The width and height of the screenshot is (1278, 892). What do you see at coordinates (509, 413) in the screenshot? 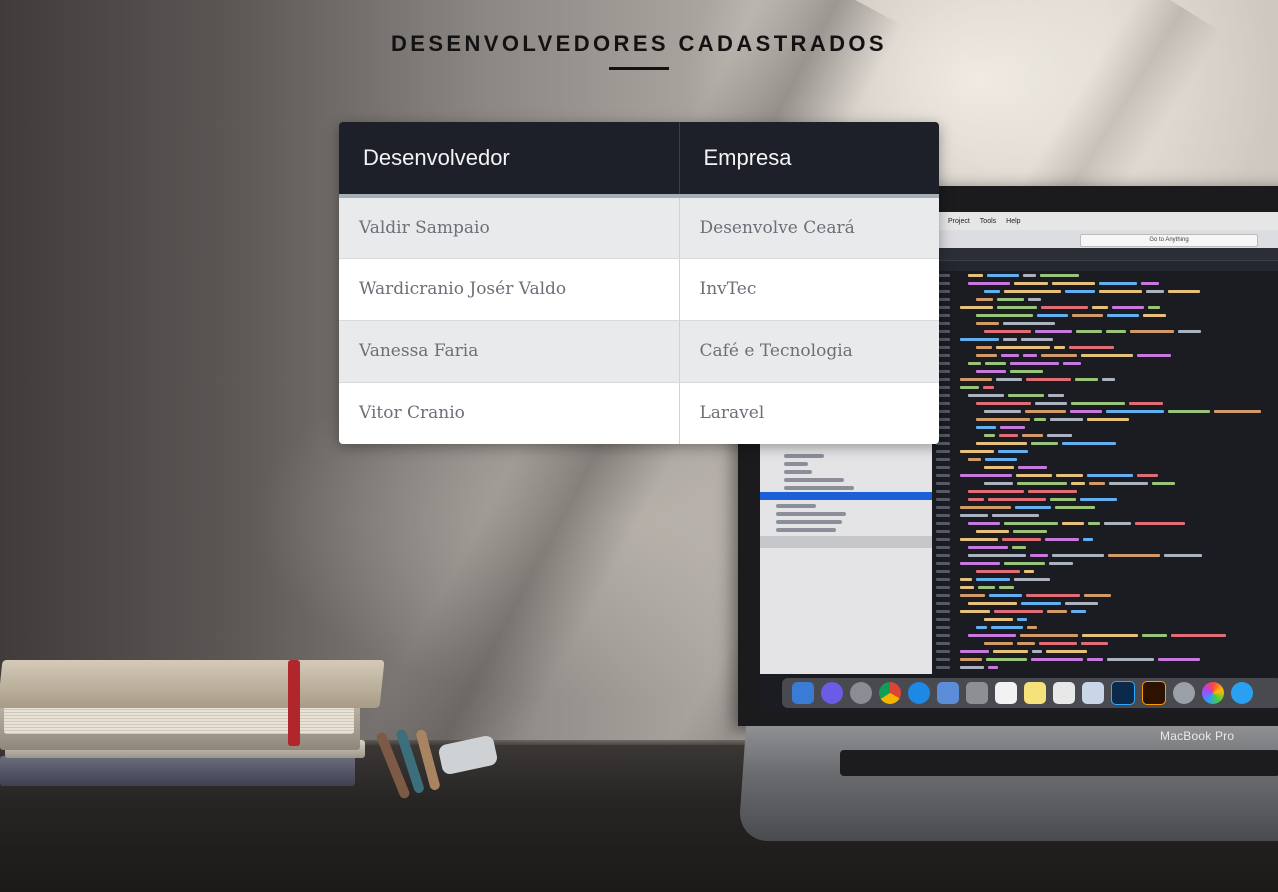
I see `developer-name-cell: Vitor Cranio` at bounding box center [509, 413].